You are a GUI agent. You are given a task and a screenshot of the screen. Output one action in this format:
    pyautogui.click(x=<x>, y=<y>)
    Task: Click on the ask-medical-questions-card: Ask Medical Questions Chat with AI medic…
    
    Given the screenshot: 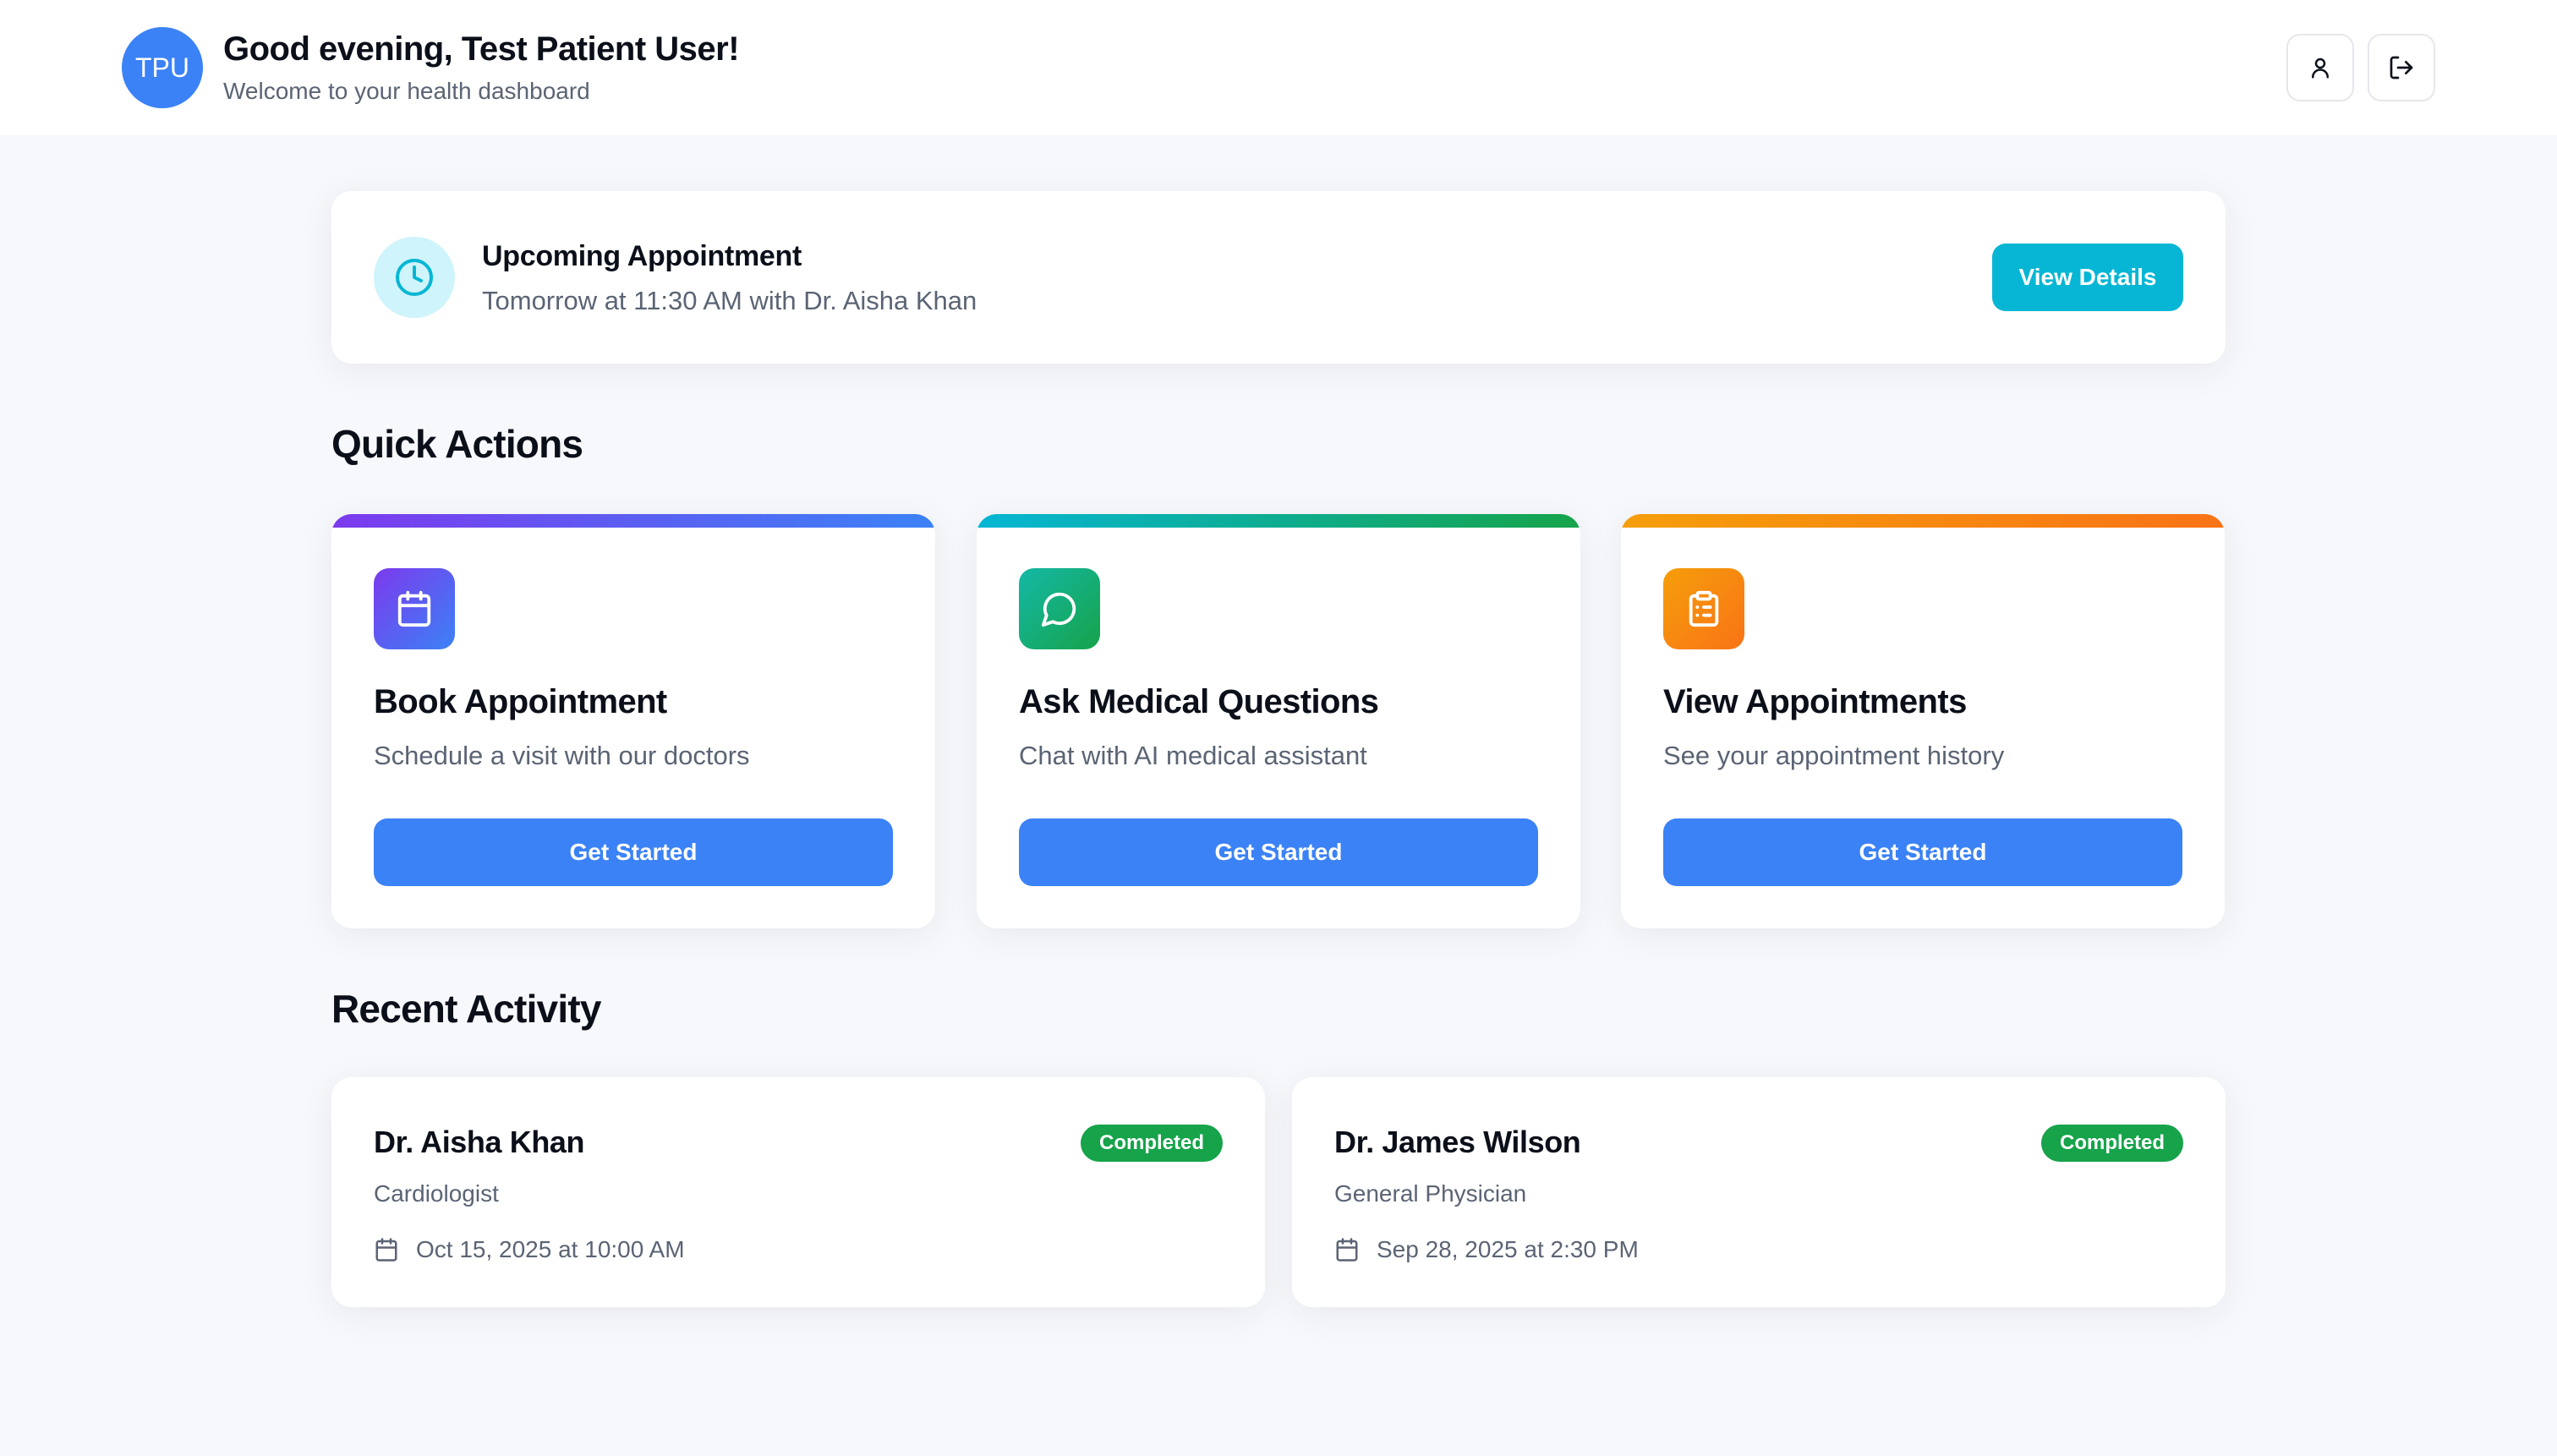 What is the action you would take?
    pyautogui.click(x=1278, y=721)
    